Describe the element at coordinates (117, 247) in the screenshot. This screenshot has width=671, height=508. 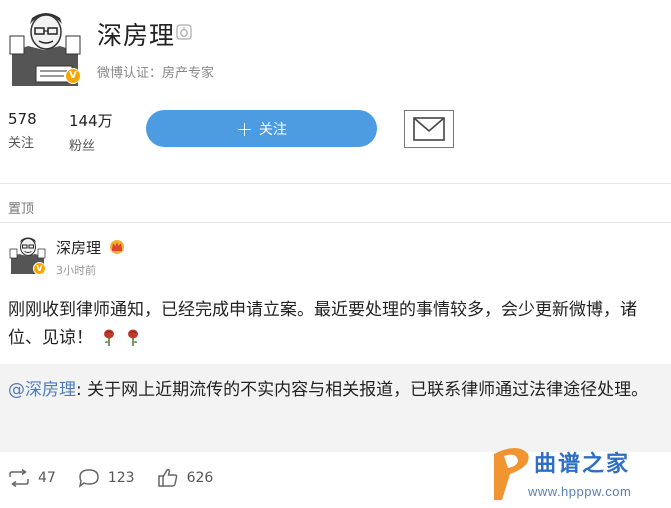
I see `crown-badge-icon` at that location.